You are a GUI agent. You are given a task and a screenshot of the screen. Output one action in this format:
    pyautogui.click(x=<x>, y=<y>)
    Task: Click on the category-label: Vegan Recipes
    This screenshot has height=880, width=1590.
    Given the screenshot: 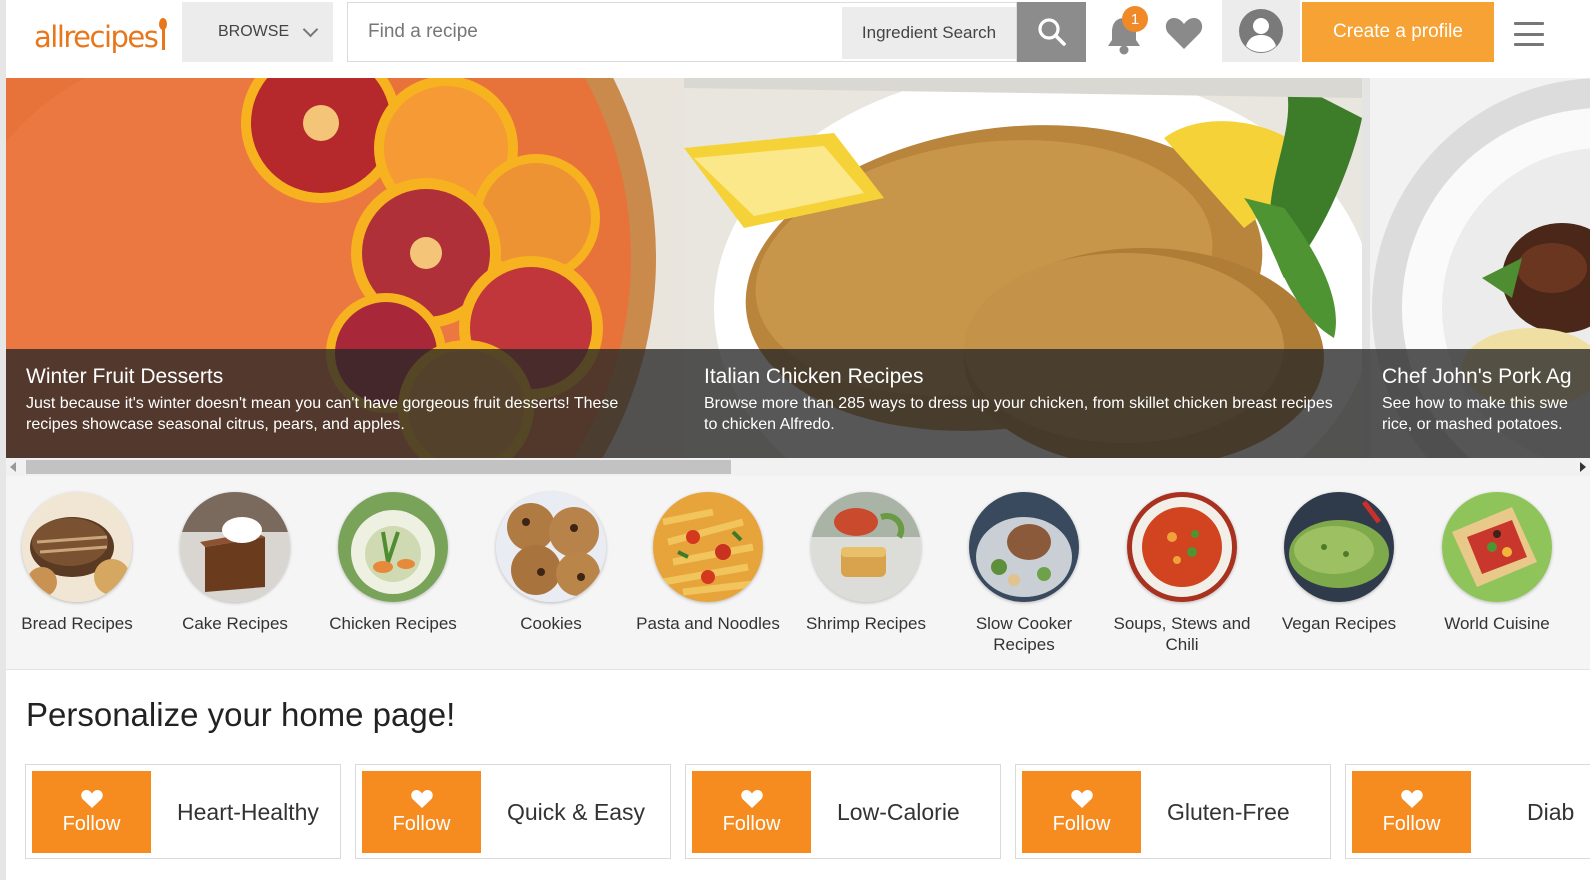 What is the action you would take?
    pyautogui.click(x=1339, y=623)
    